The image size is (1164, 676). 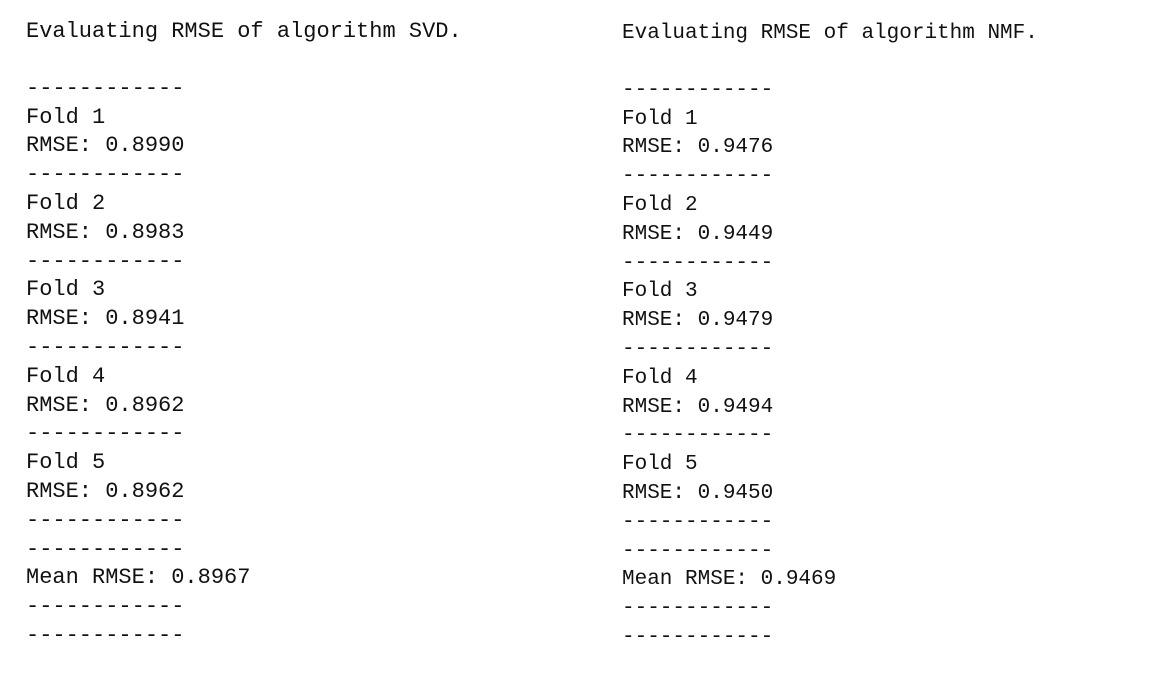 What do you see at coordinates (105, 146) in the screenshot?
I see `fold-rmse: RMSE: 0.8990` at bounding box center [105, 146].